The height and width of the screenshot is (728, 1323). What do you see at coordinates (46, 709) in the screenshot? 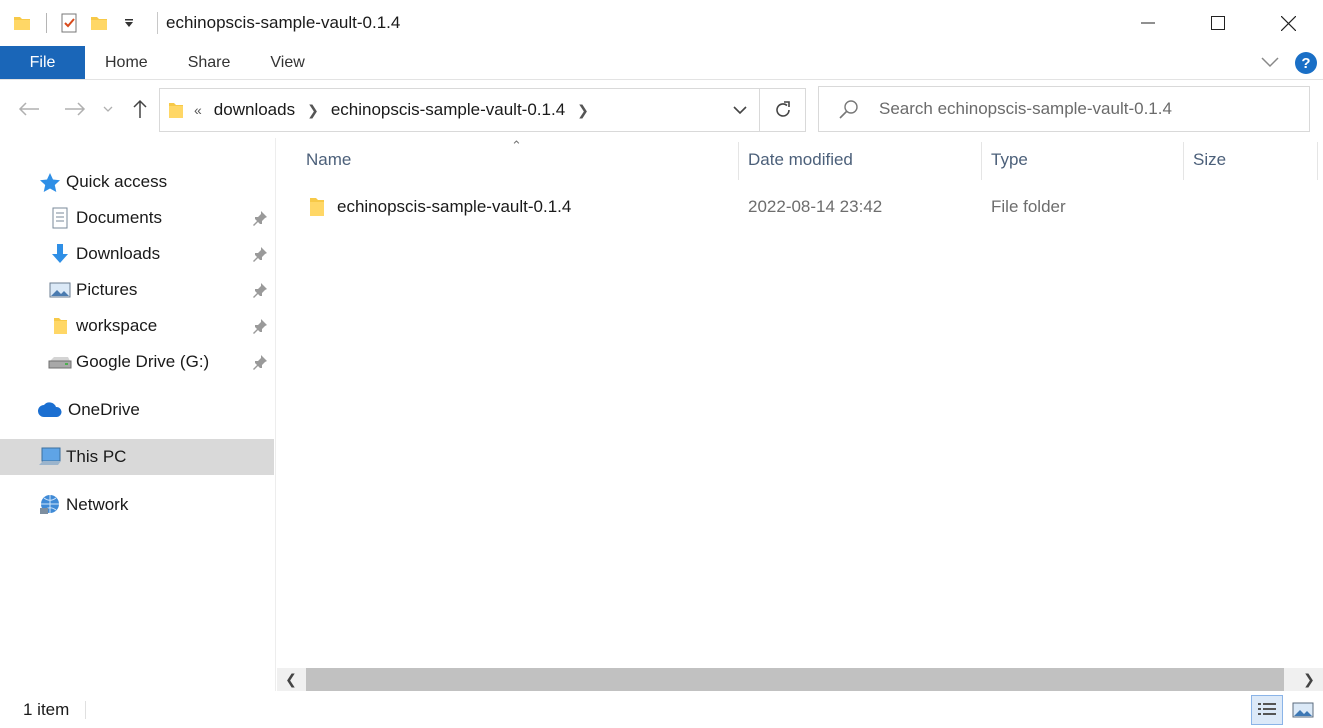
I see `item-count: 1 item` at bounding box center [46, 709].